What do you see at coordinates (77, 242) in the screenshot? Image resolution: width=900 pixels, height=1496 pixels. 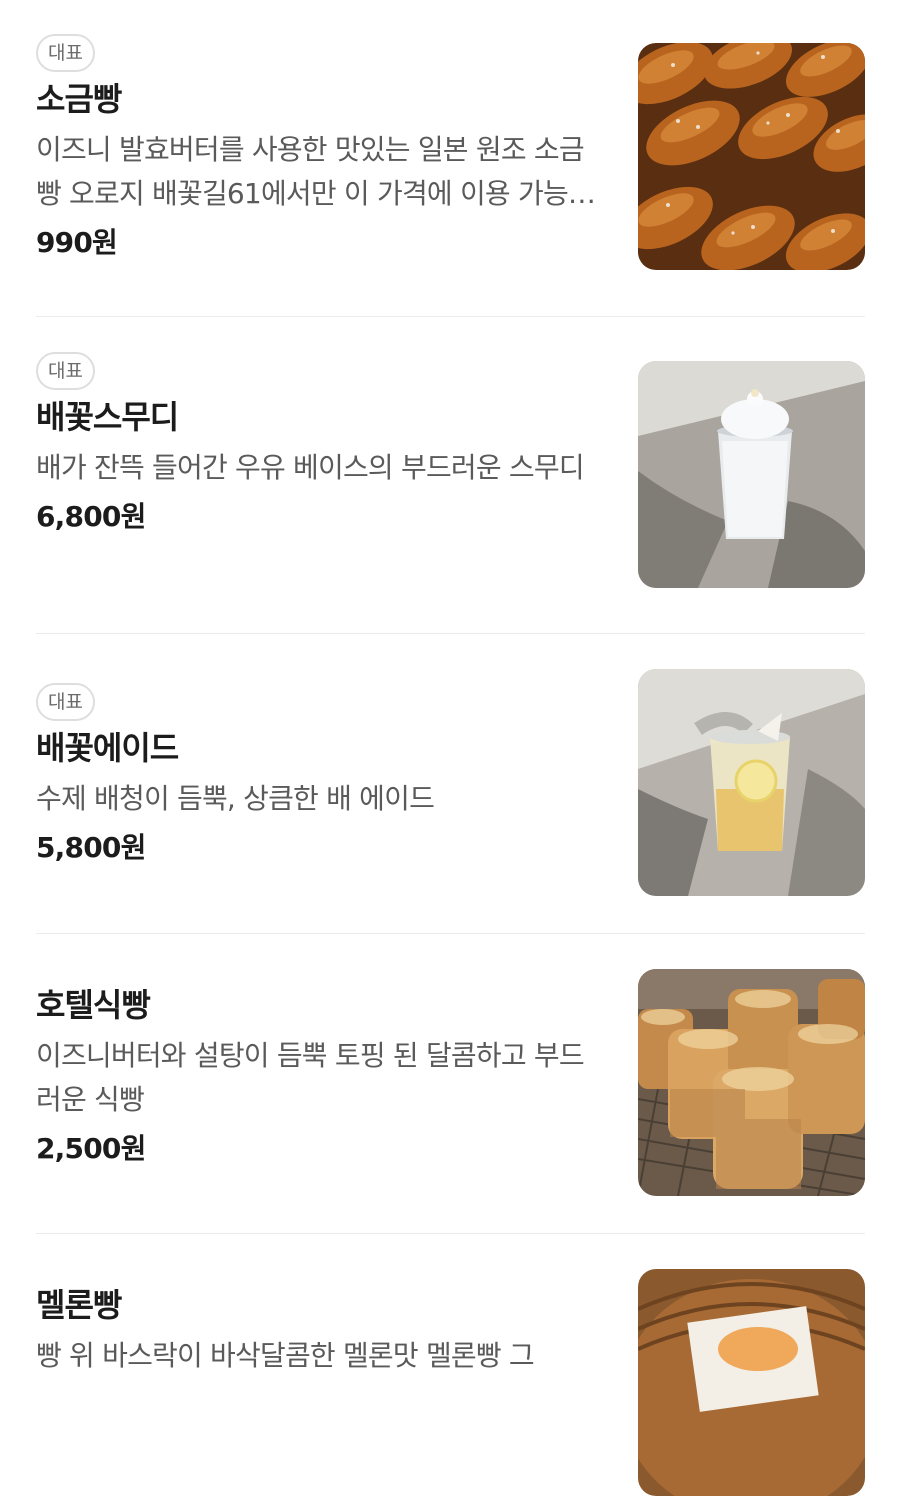 I see `item-price: 990원` at bounding box center [77, 242].